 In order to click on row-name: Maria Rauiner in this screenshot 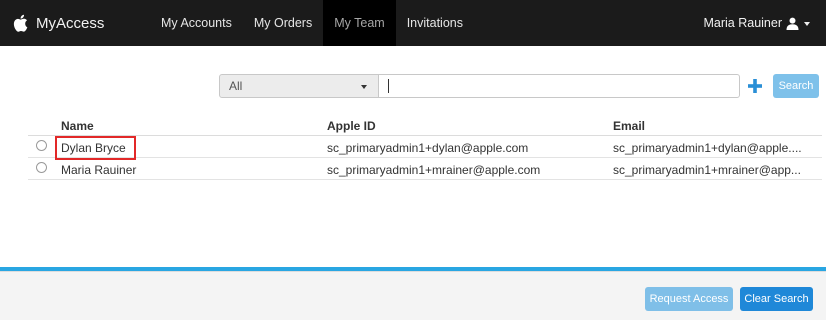, I will do `click(99, 170)`.